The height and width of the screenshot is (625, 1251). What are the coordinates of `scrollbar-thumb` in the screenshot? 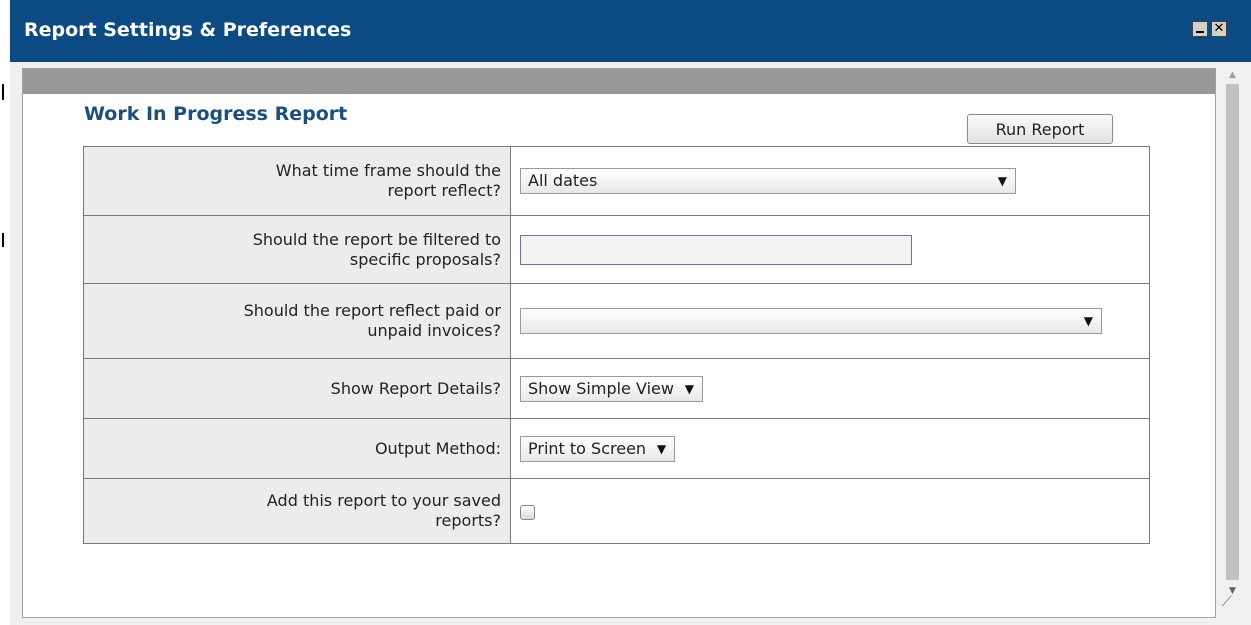 It's located at (1232, 332).